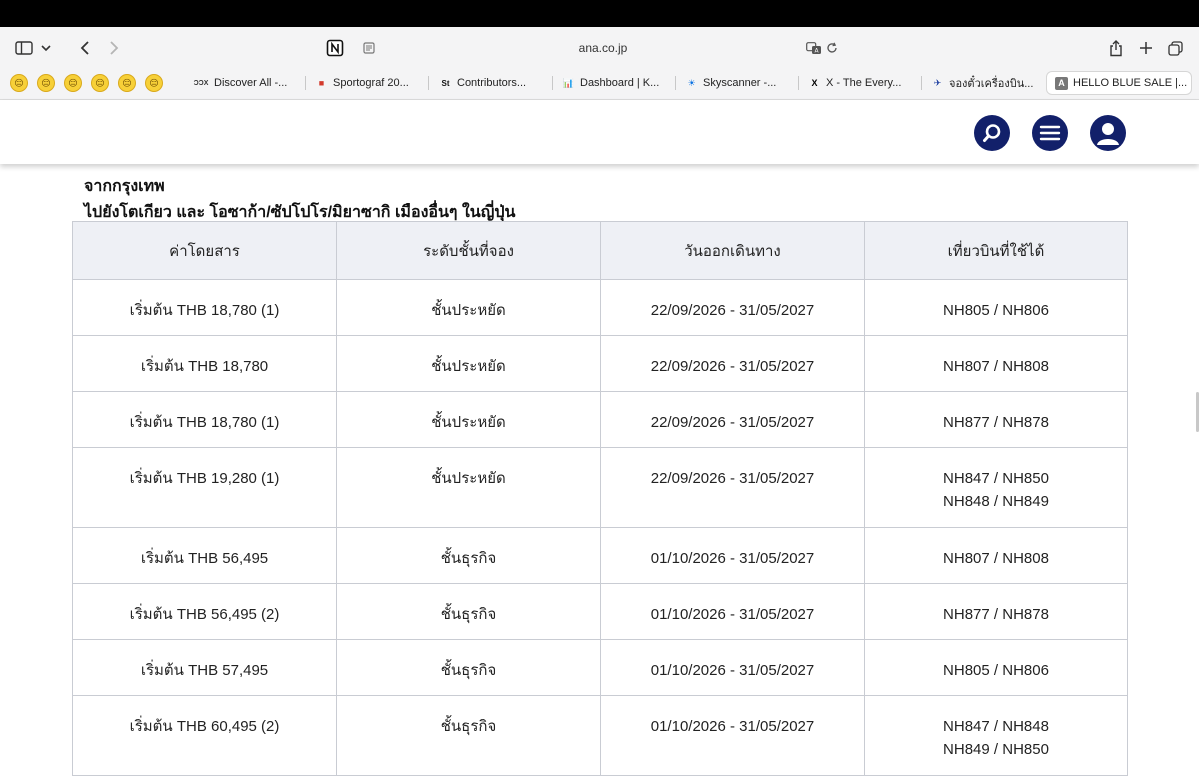  I want to click on tab-overview-icon, so click(1175, 48).